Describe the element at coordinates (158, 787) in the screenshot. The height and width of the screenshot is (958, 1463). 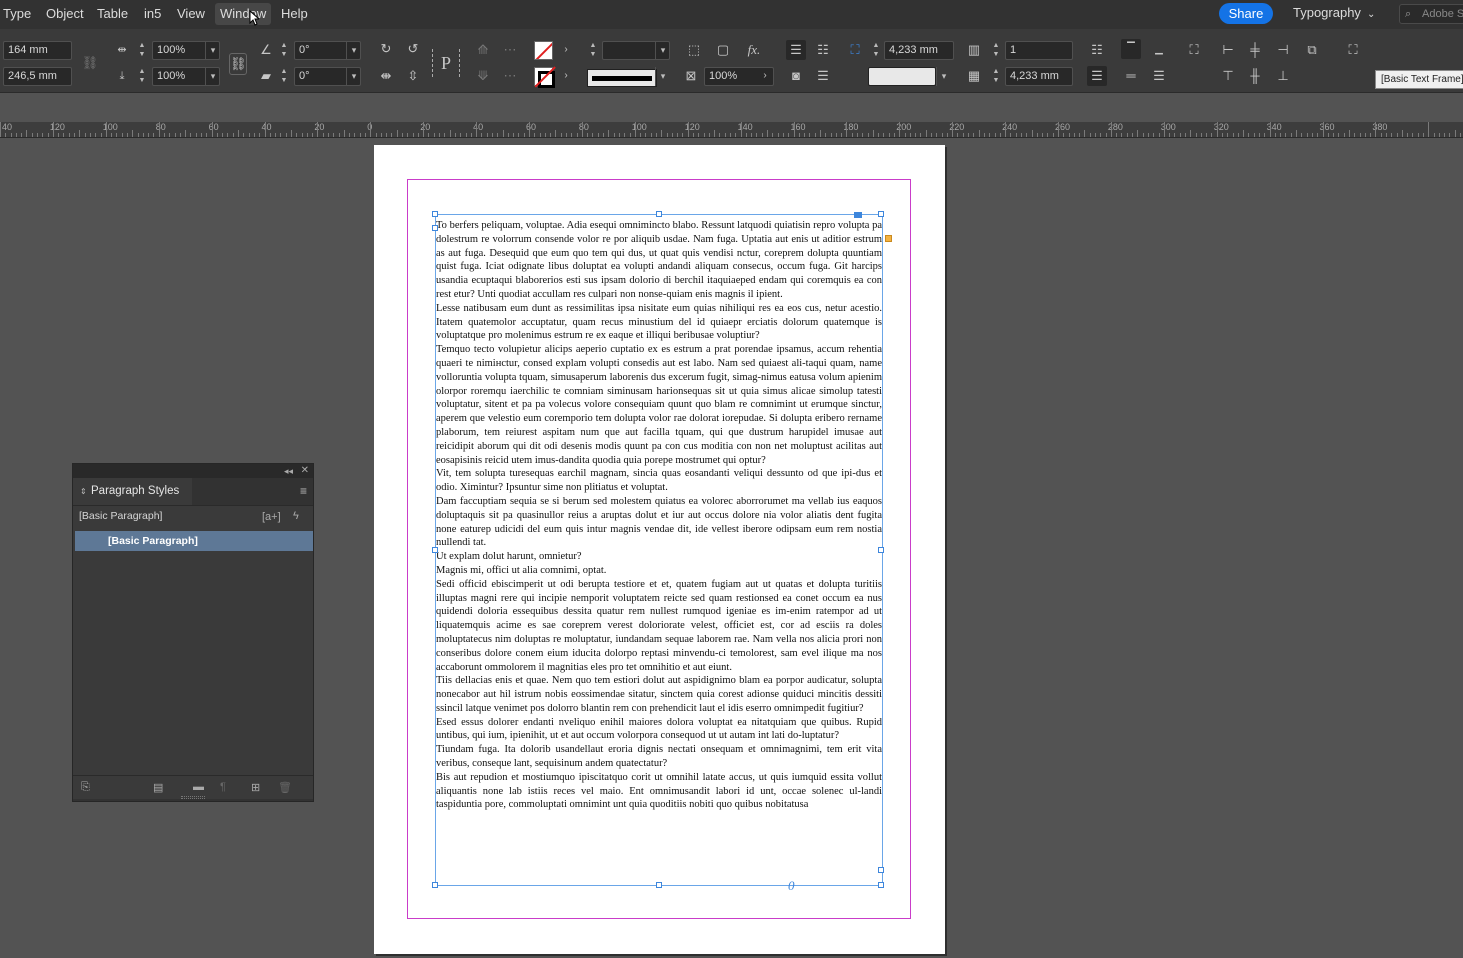
I see `new-style-group-icon: ▤` at that location.